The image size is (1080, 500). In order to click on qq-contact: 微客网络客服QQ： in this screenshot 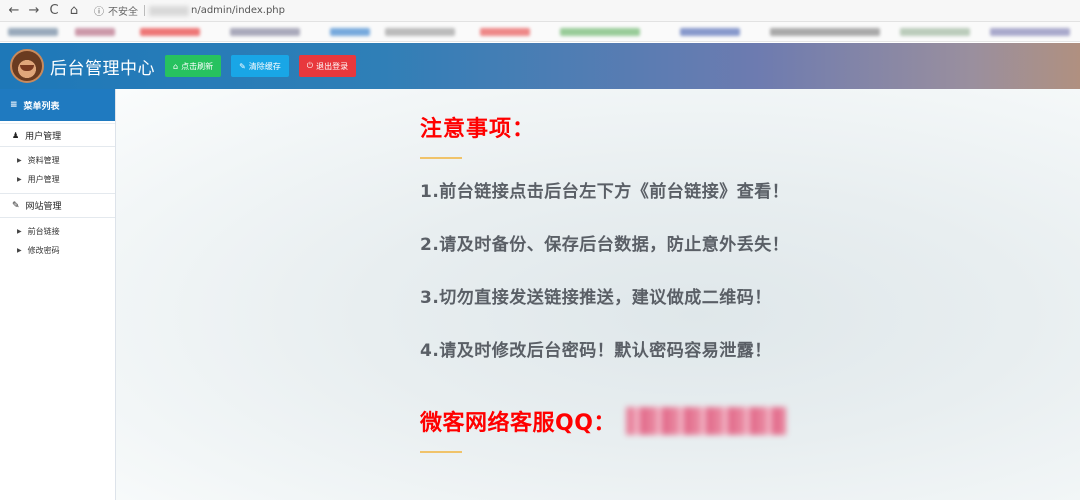, I will do `click(720, 421)`.